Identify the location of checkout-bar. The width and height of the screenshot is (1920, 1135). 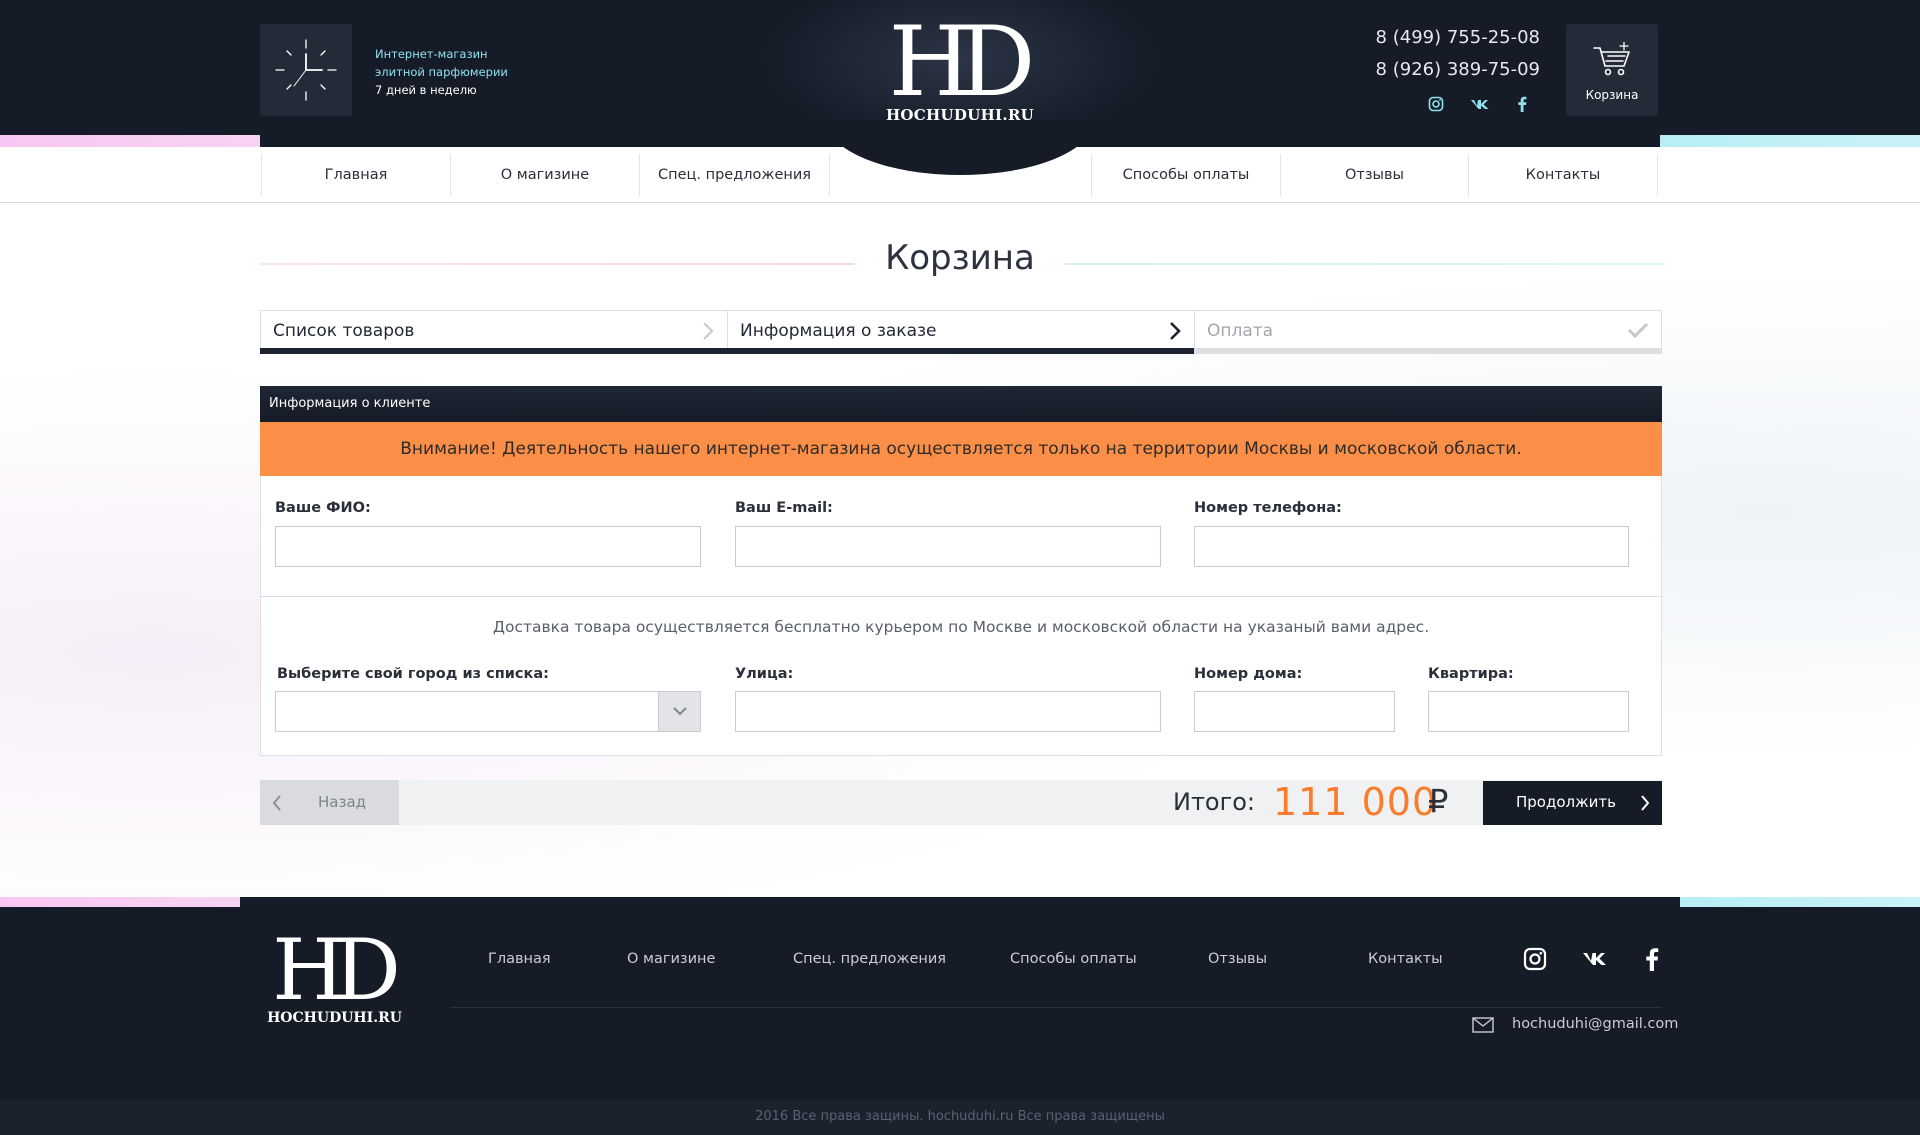
(961, 802).